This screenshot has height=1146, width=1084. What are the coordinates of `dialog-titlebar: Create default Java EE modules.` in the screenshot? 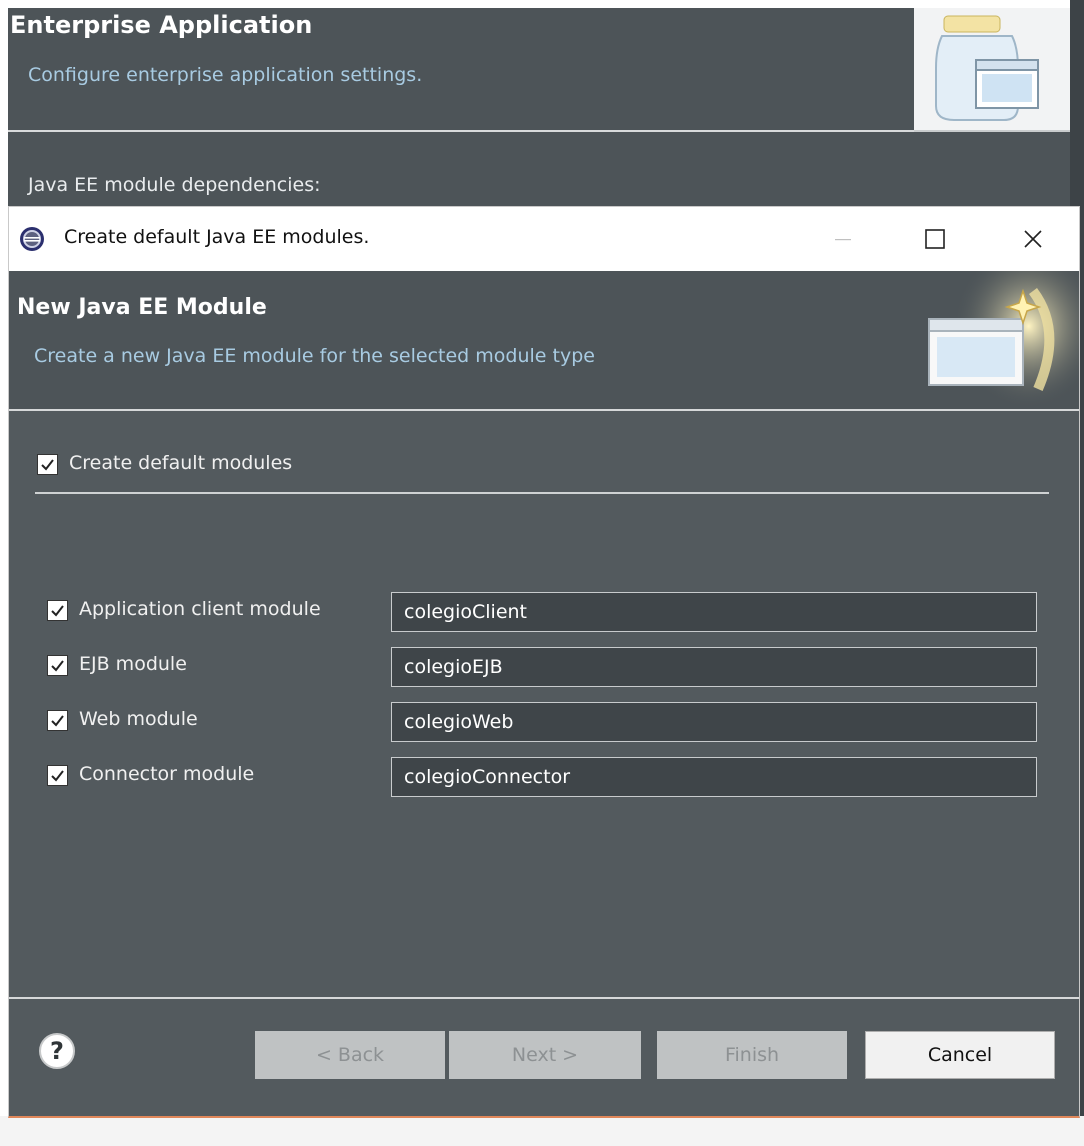 It's located at (544, 239).